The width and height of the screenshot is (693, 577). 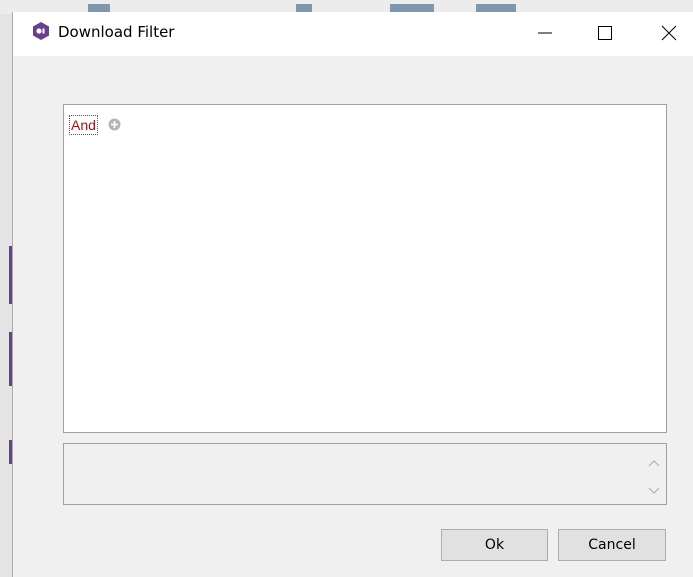 I want to click on minimize-button, so click(x=545, y=33).